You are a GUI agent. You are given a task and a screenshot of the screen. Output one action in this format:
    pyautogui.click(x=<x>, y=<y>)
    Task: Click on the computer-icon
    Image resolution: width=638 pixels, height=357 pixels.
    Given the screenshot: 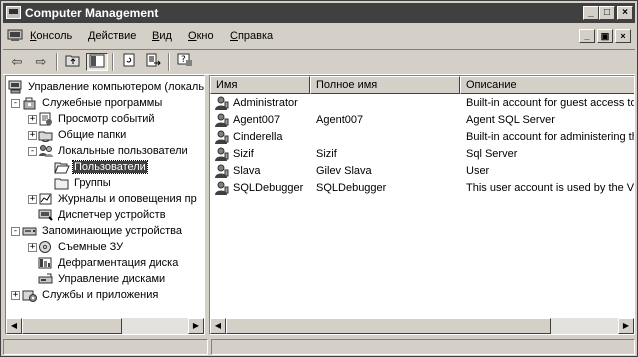 What is the action you would take?
    pyautogui.click(x=15, y=87)
    